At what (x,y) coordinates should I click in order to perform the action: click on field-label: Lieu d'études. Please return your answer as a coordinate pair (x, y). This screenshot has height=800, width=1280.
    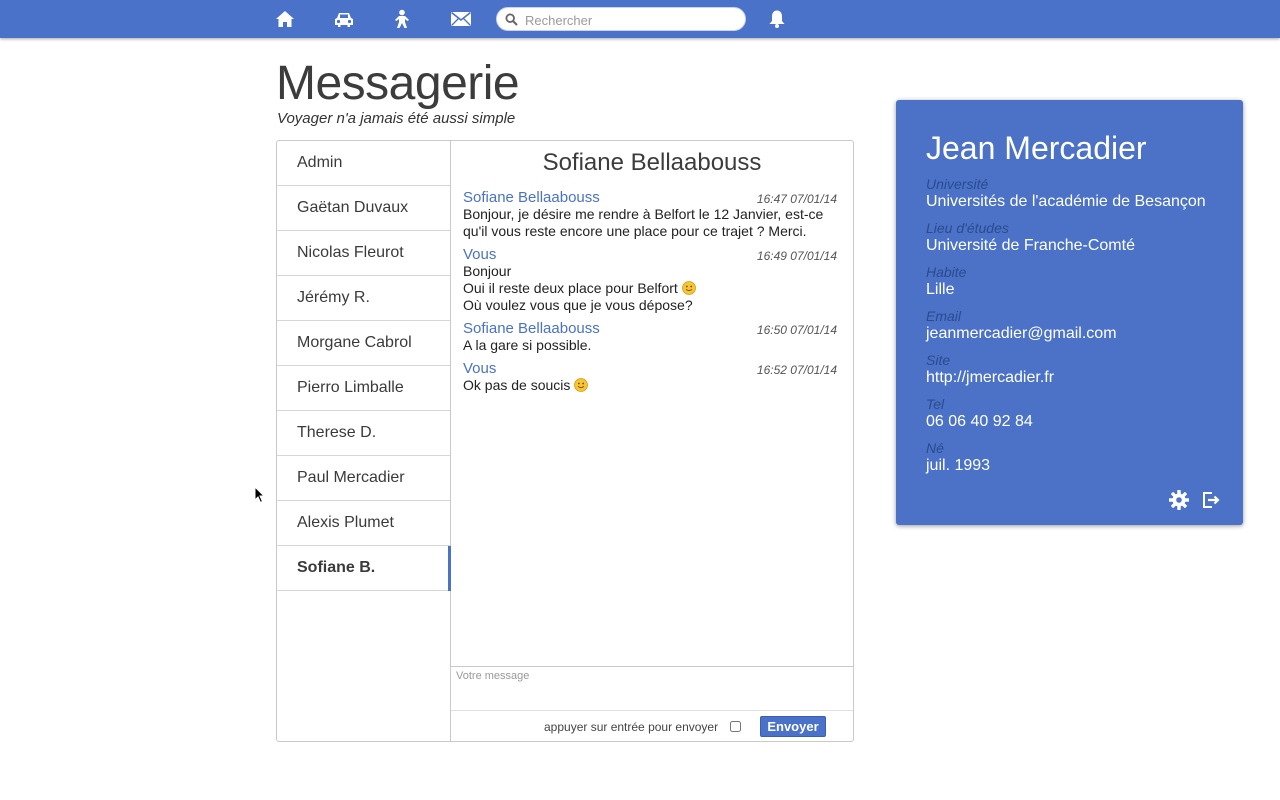
    Looking at the image, I should click on (967, 228).